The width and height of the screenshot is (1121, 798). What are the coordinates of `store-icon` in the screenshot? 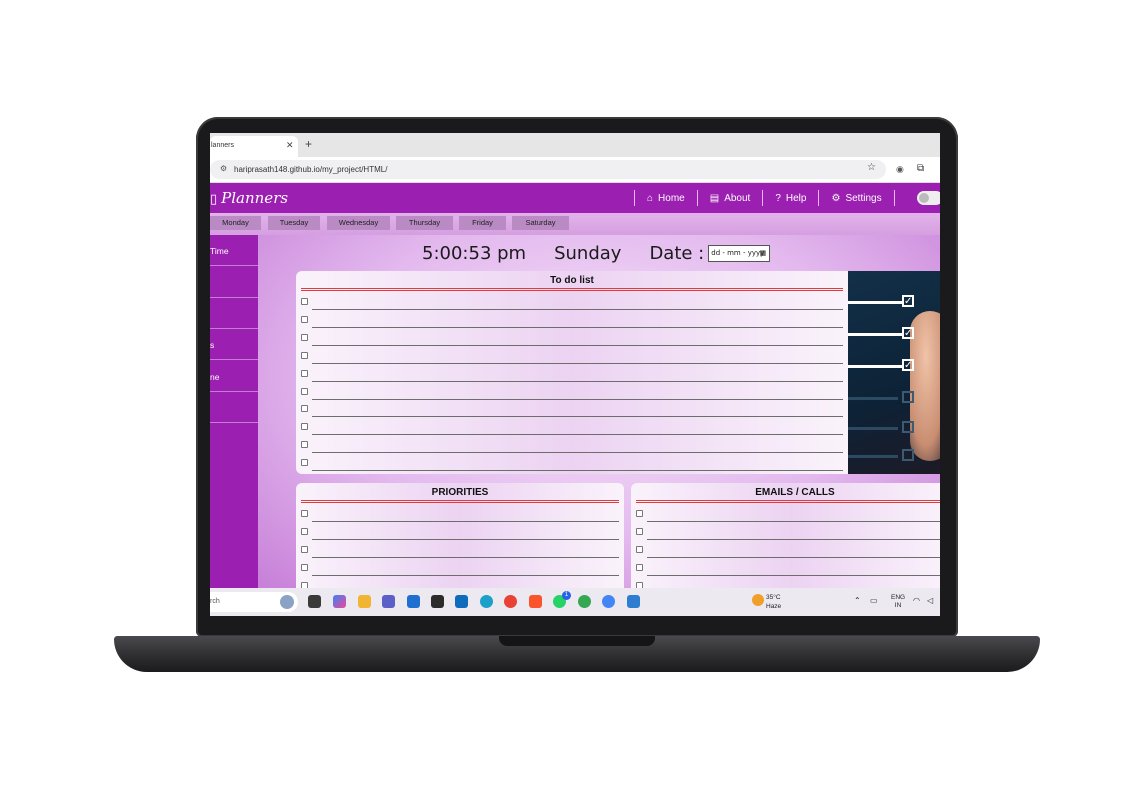 It's located at (413, 601).